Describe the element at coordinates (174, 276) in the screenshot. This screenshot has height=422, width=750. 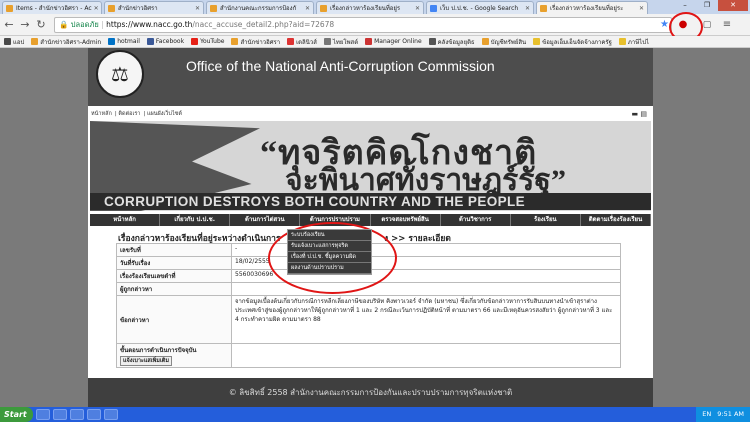
I see `field-label: เรื่องร้องเรียนเลขดำที่` at that location.